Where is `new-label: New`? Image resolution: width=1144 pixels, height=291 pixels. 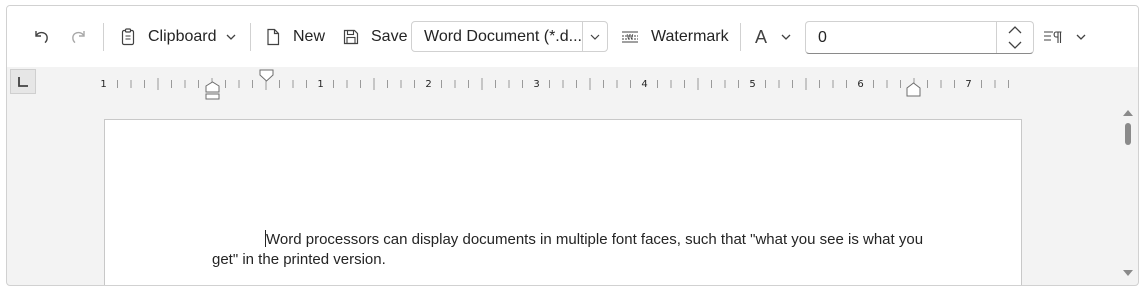 new-label: New is located at coordinates (309, 36).